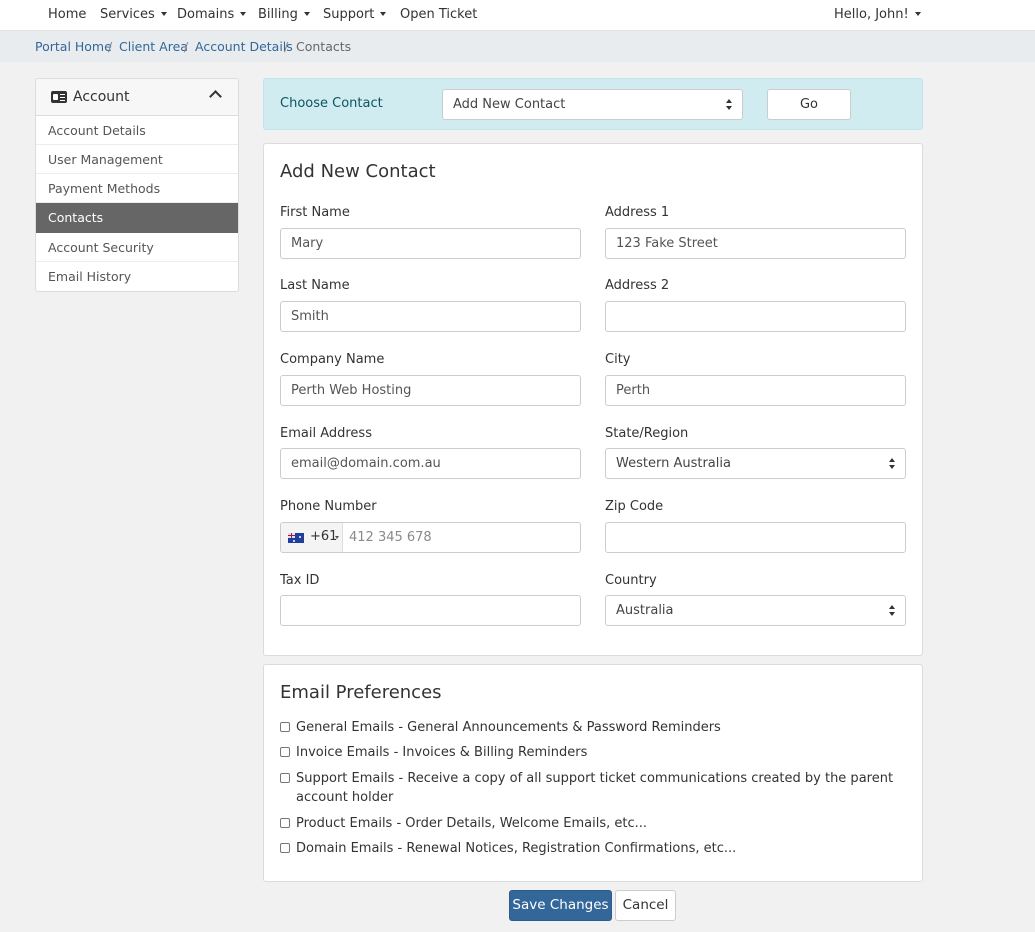 This screenshot has width=1035, height=932. I want to click on choose-contact-label: Choose Contact, so click(331, 103).